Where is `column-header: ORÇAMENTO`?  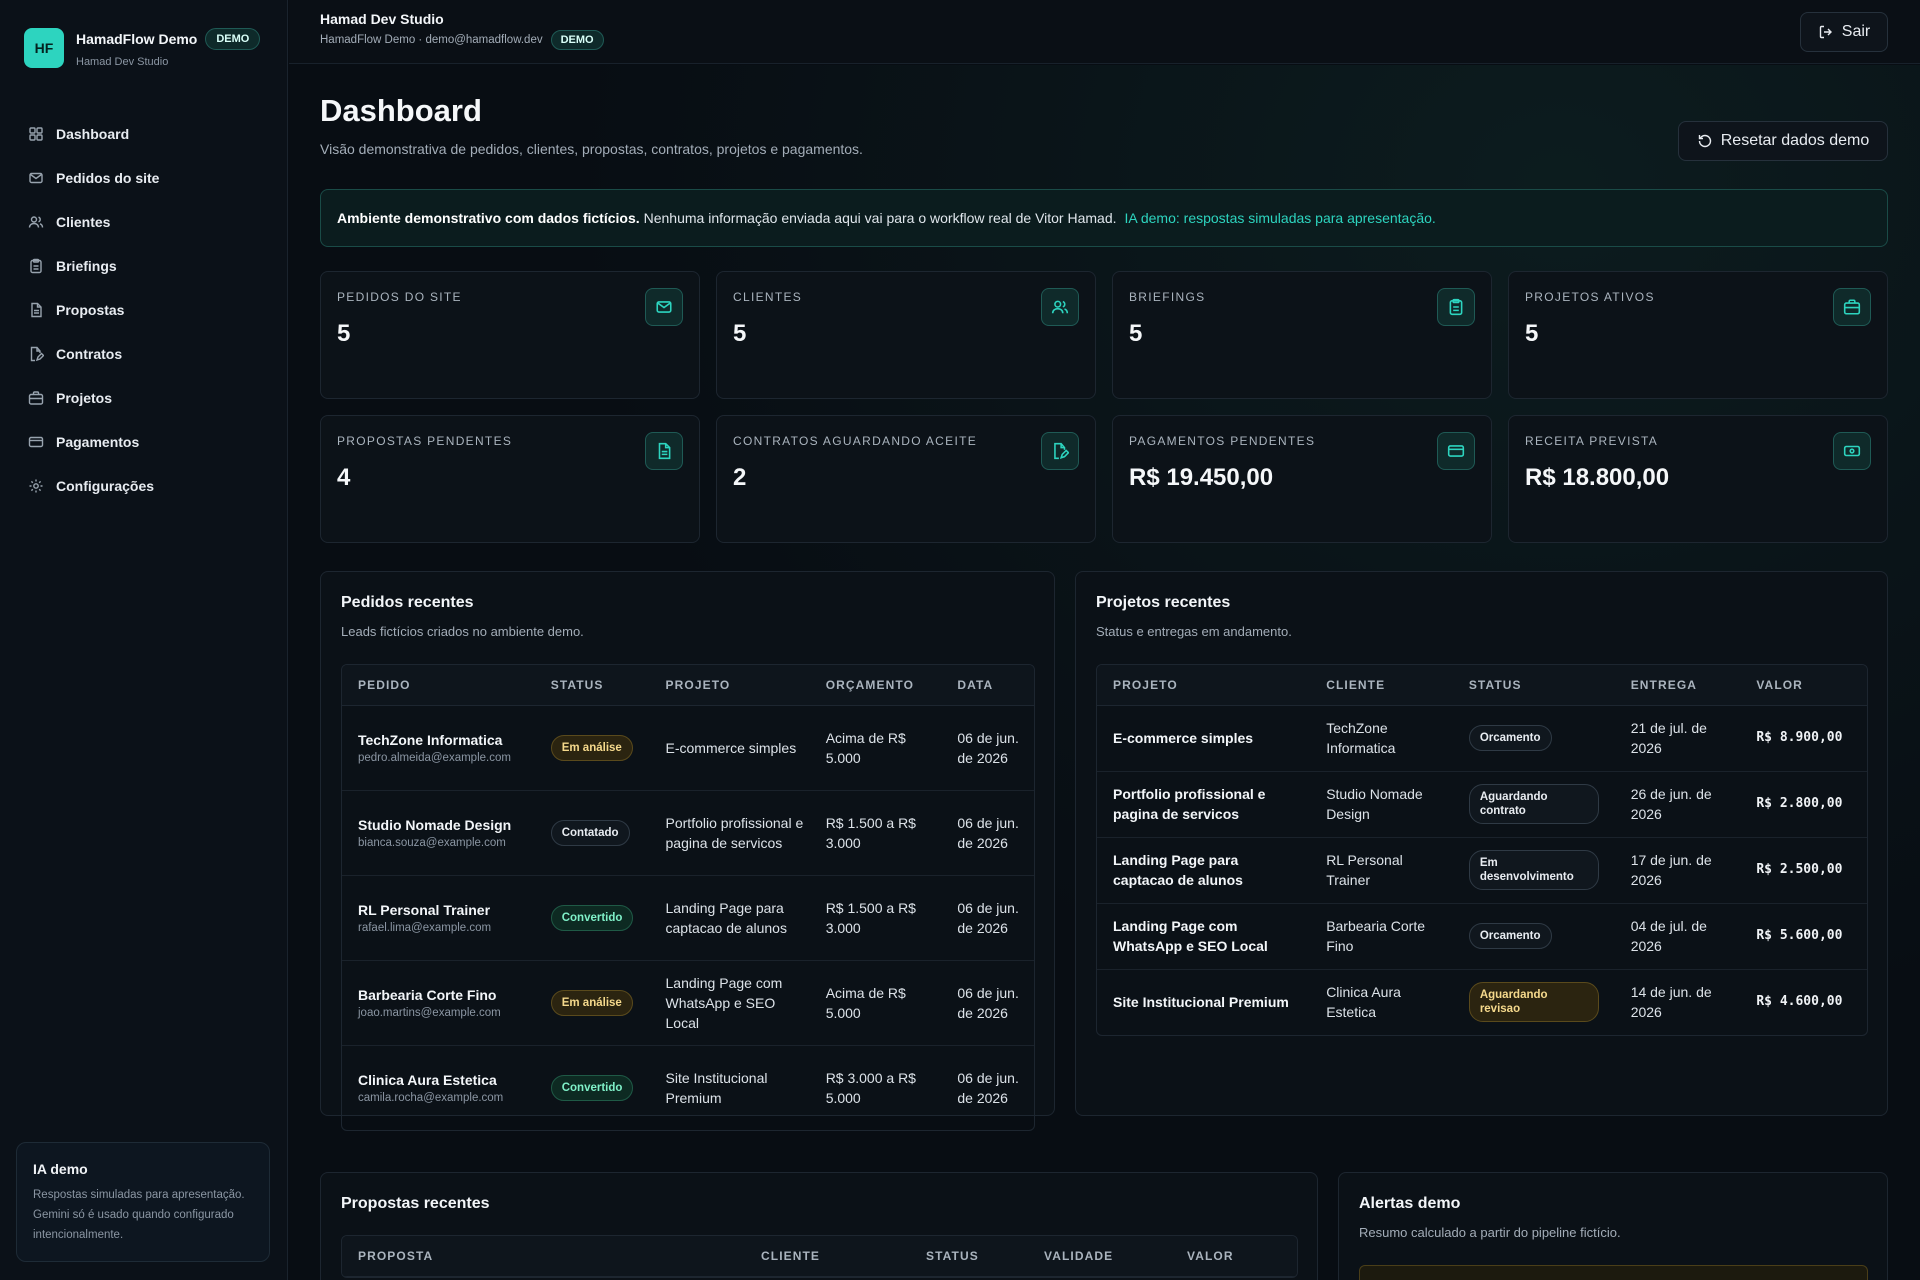
column-header: ORÇAMENTO is located at coordinates (875, 685).